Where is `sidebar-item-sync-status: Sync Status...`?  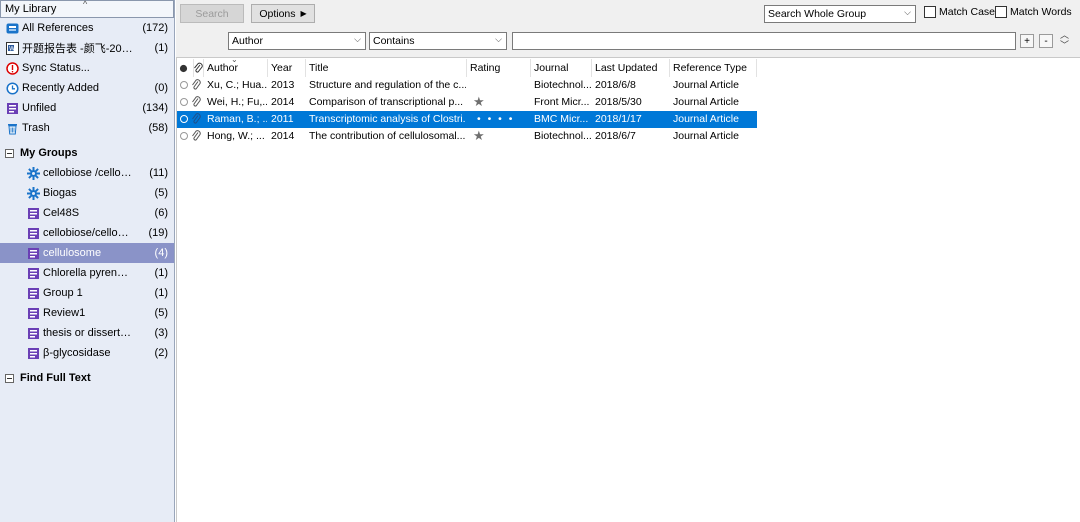 sidebar-item-sync-status: Sync Status... is located at coordinates (87, 68).